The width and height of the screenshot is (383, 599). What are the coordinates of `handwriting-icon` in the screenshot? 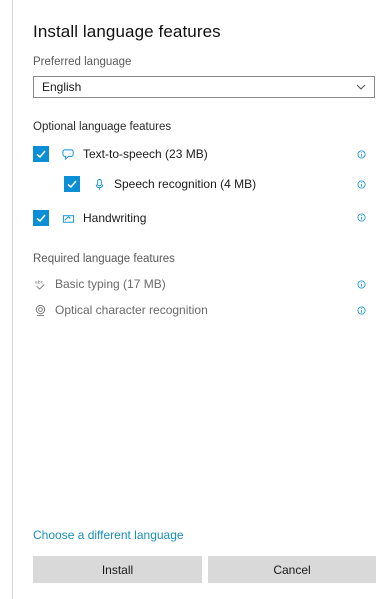 It's located at (68, 218).